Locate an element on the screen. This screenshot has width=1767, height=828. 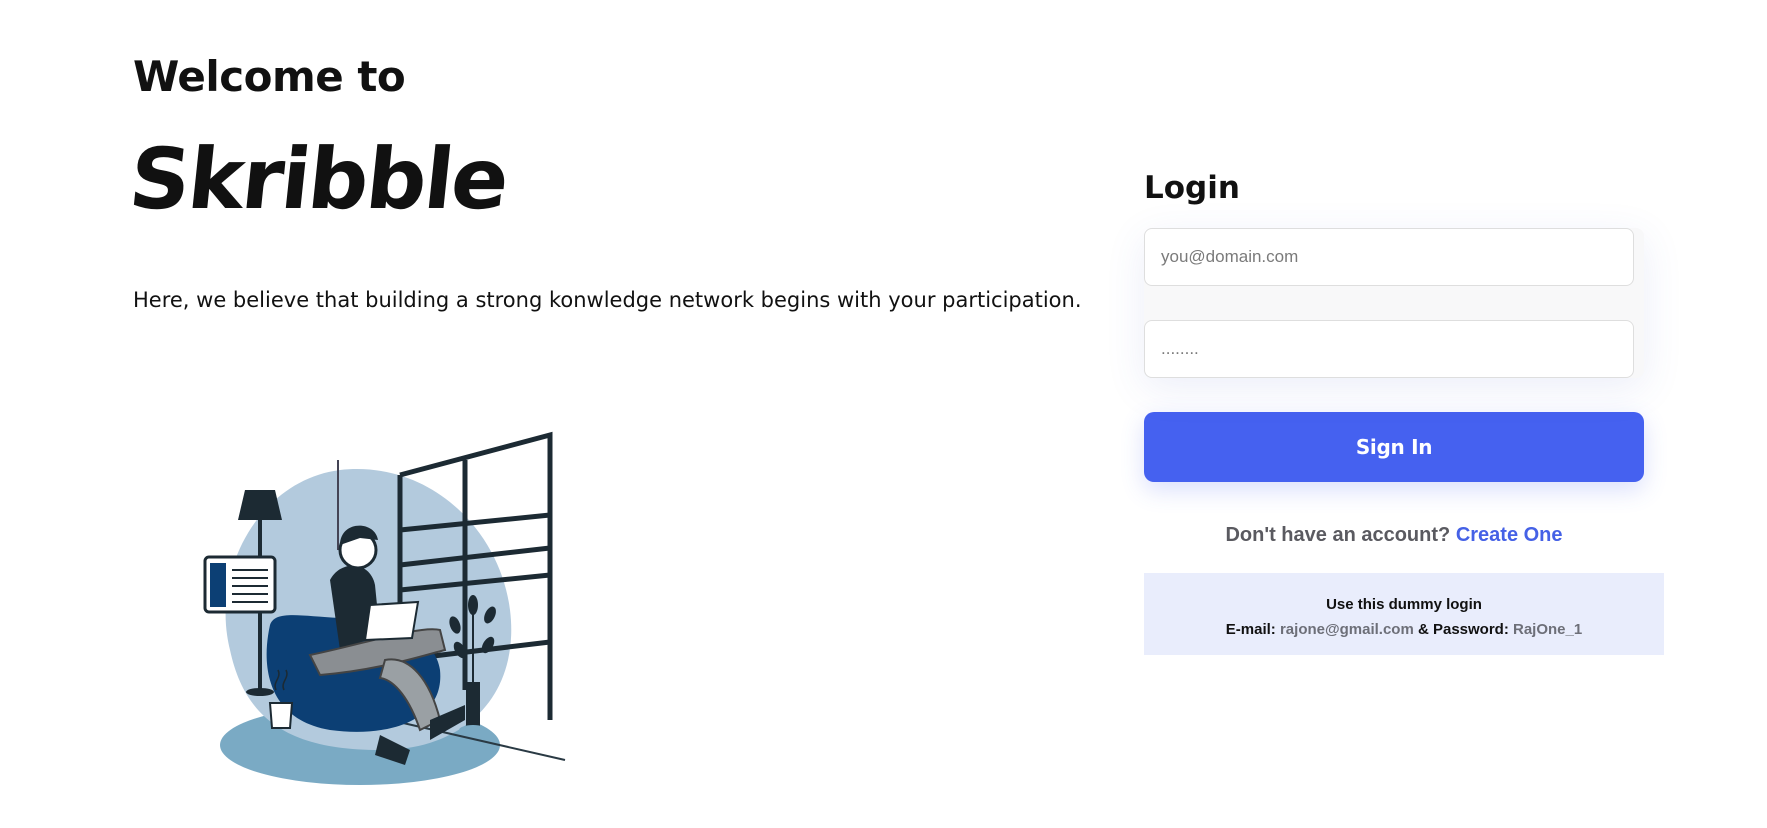
dummy-email-value: rajone@gmail.com is located at coordinates (1346, 629).